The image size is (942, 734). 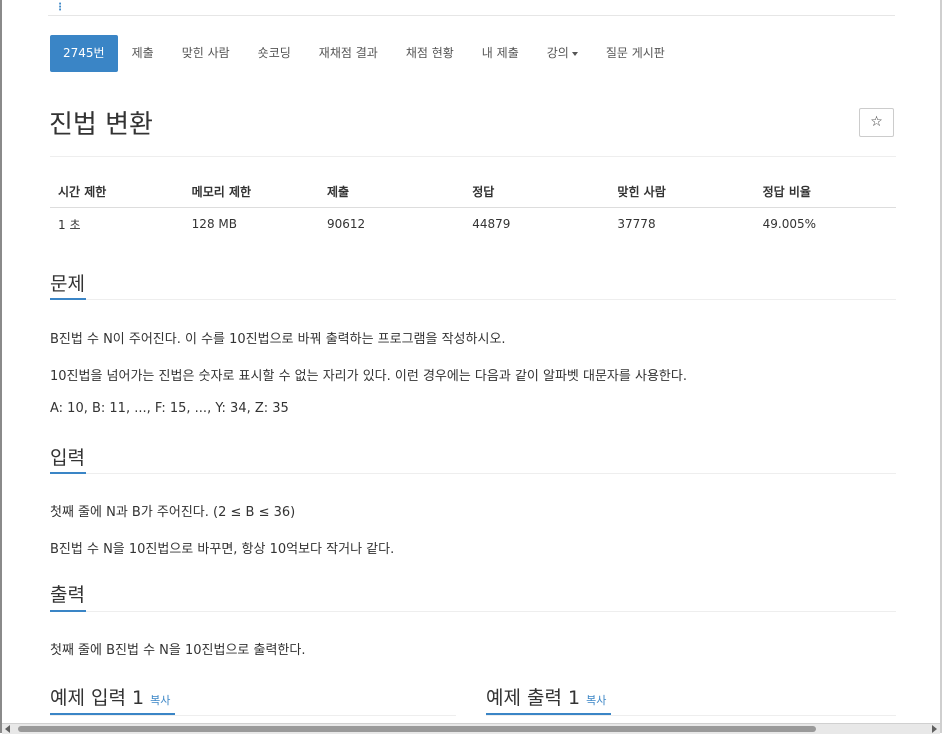 What do you see at coordinates (537, 191) in the screenshot?
I see `info-header-accepted: 정답` at bounding box center [537, 191].